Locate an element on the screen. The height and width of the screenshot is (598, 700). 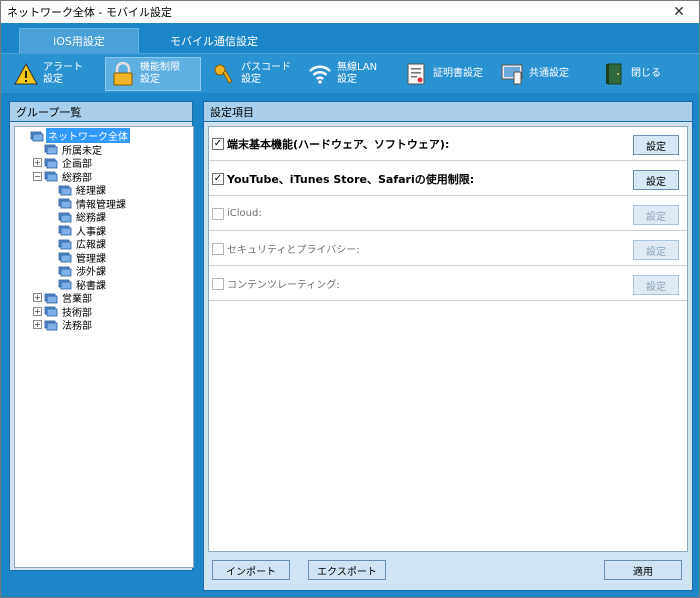
tab-mobile-network-settings: モバイル通信設定 is located at coordinates (214, 40).